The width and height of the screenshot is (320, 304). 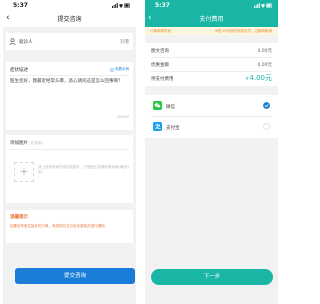 I want to click on symptom-input: 医生您好，我最近经常头晕，恶心请问这是怎么回事啊？, so click(x=67, y=81).